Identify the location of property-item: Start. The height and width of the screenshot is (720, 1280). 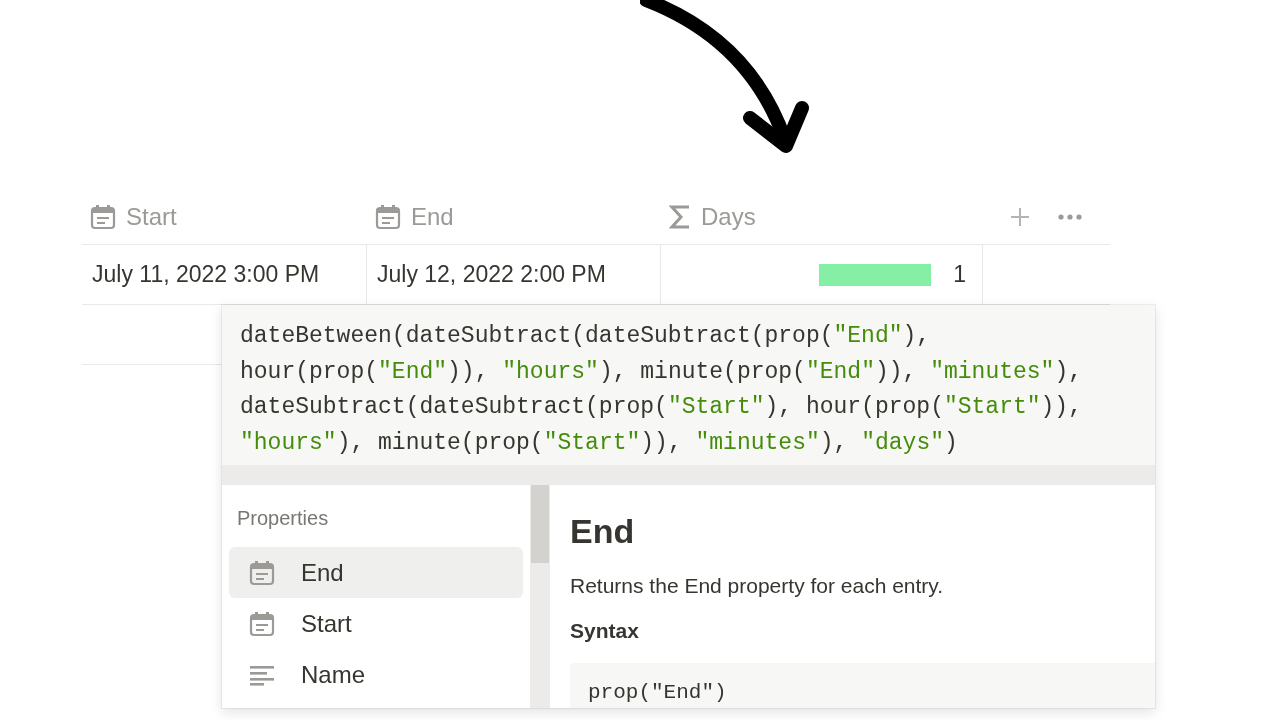
(376, 623).